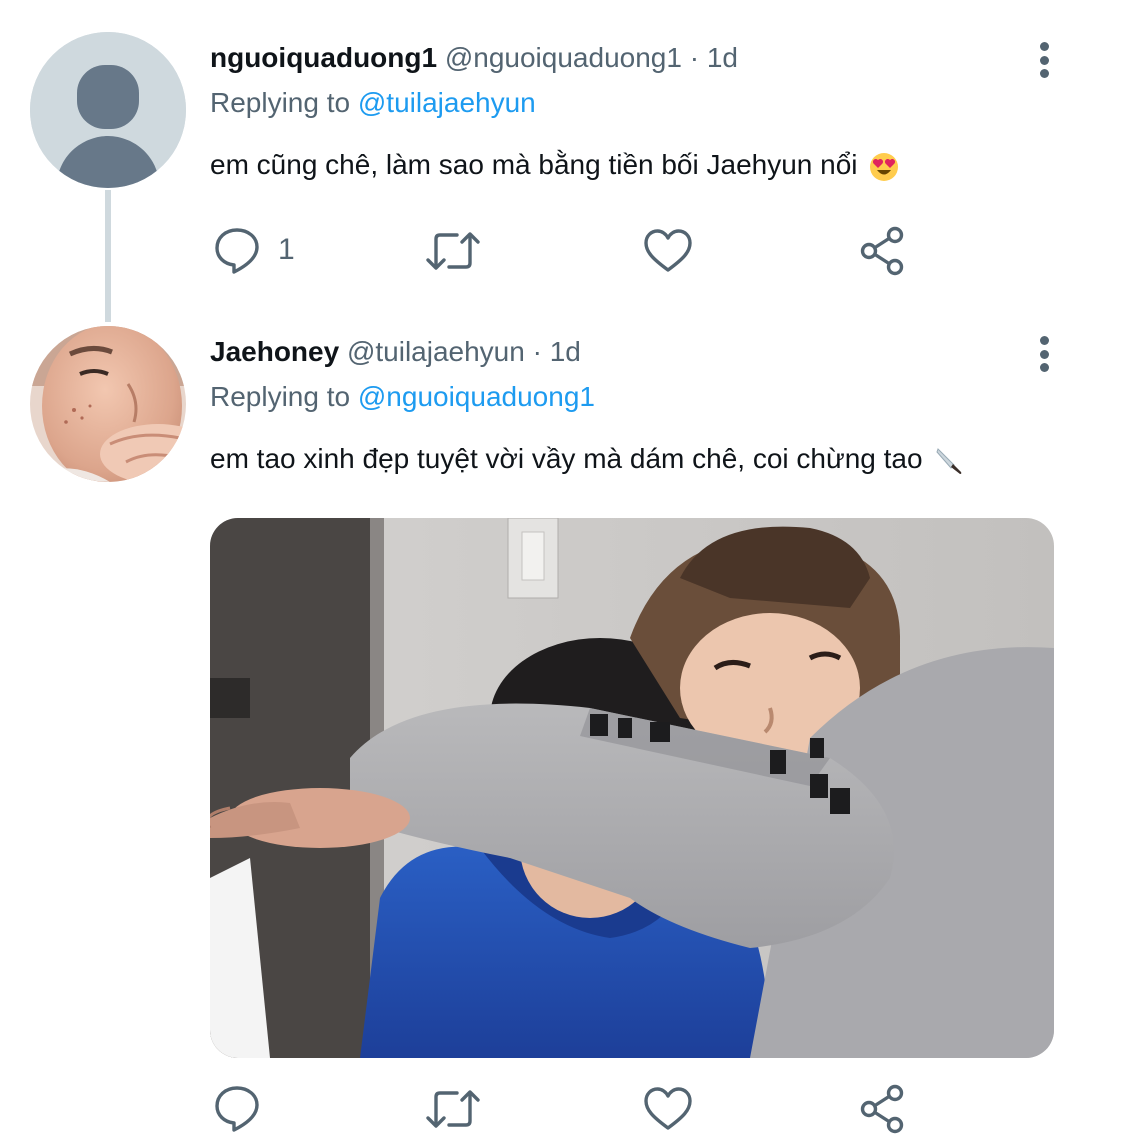 This screenshot has height=1144, width=1125. I want to click on reply-button, so click(237, 1108).